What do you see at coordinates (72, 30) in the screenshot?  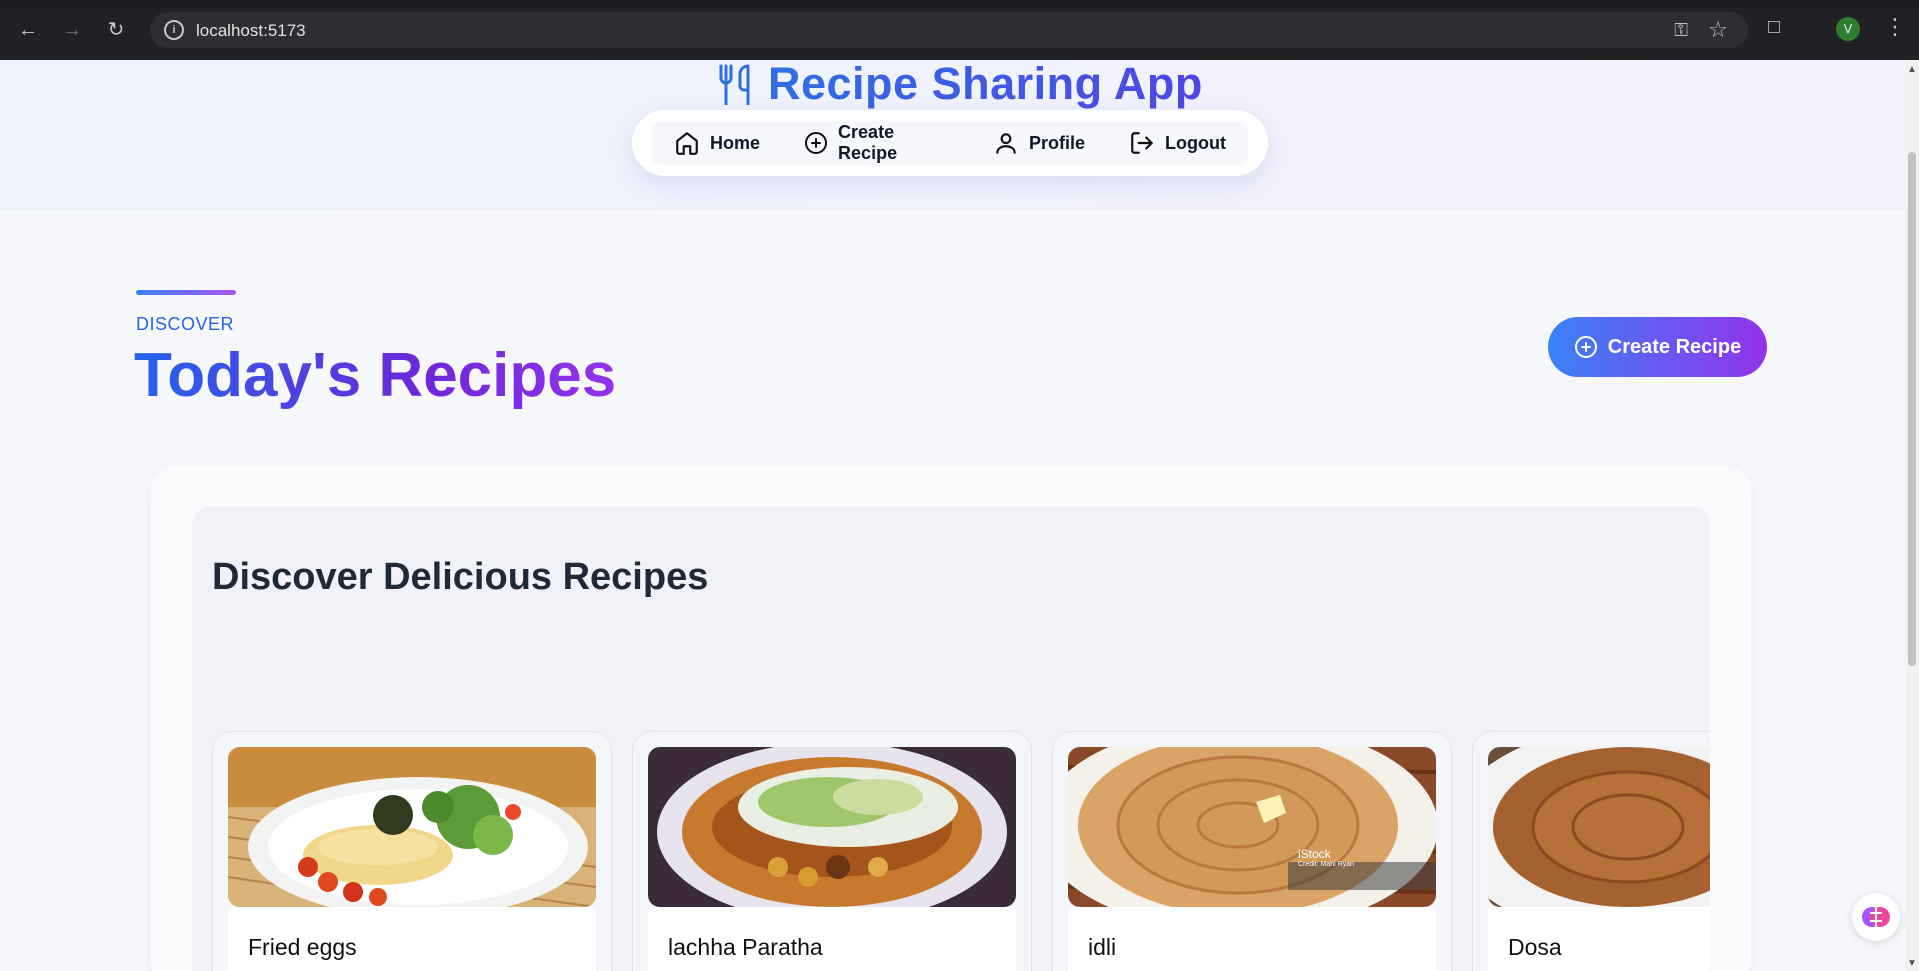 I see `forward-icon: →` at bounding box center [72, 30].